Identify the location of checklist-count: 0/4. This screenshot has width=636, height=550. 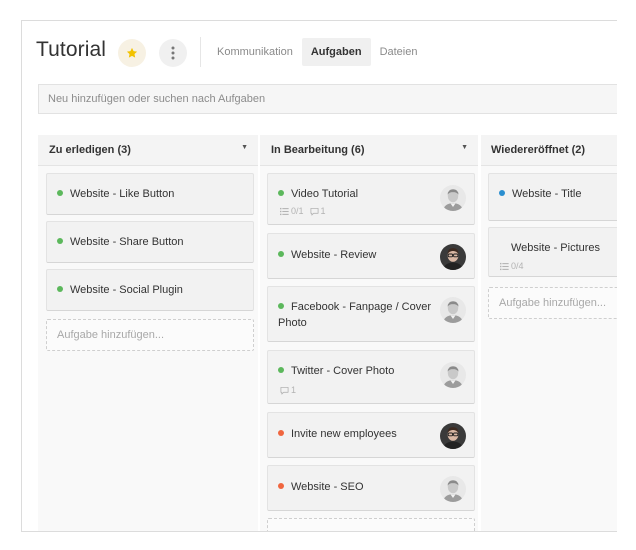
(517, 266).